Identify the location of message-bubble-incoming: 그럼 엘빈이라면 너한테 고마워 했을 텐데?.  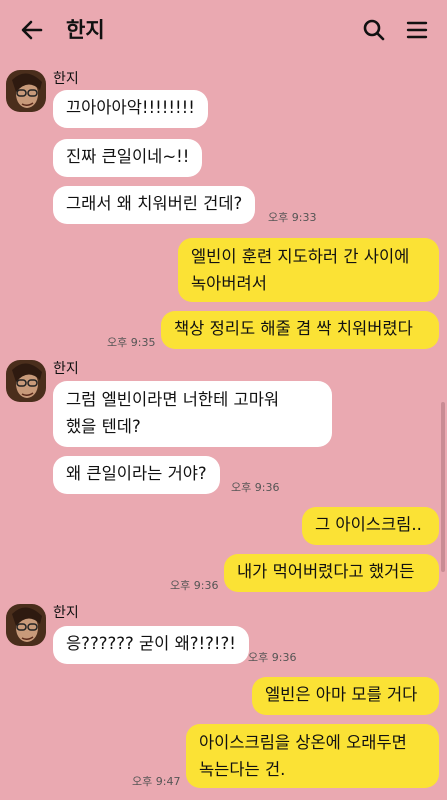
(192, 414).